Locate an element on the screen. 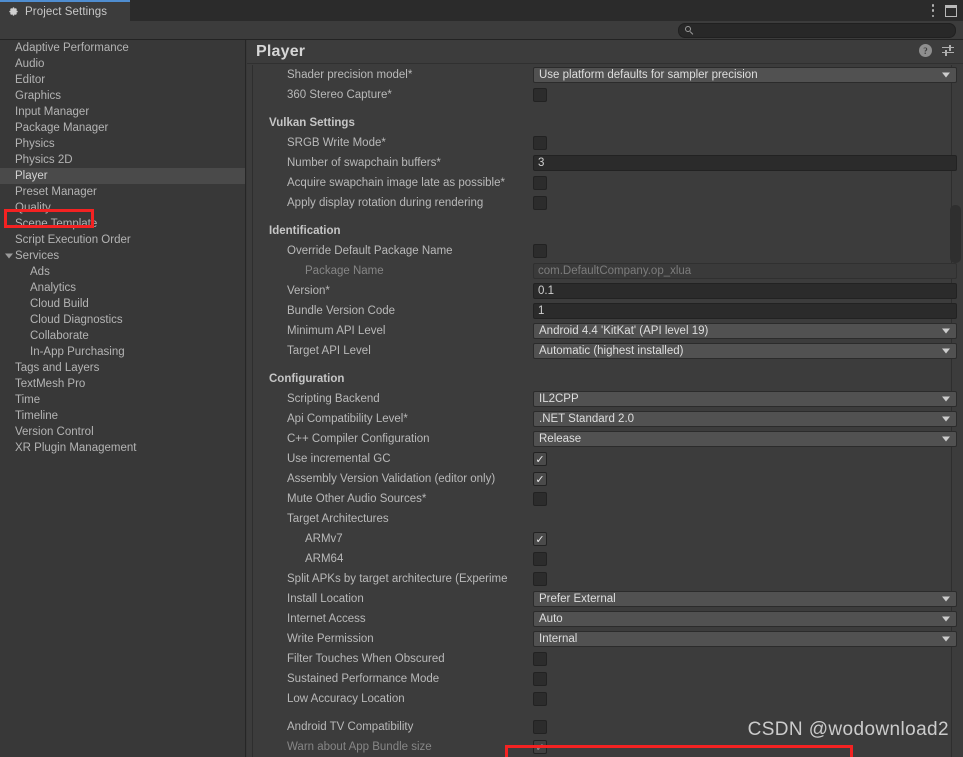  setting-row-install-location: Install Location Prefer External is located at coordinates (609, 599).